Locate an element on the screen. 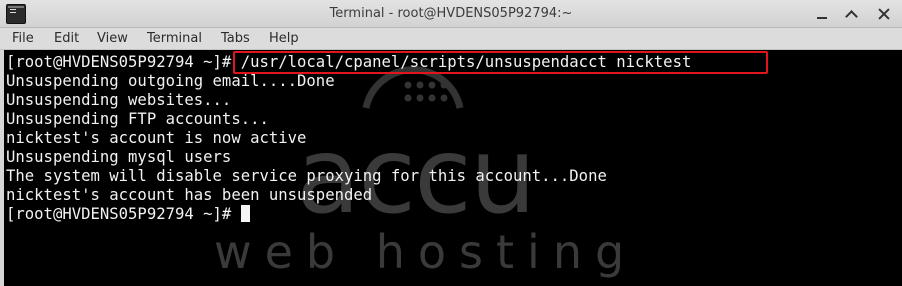  watermark-tagline: web hosting is located at coordinates (425, 252).